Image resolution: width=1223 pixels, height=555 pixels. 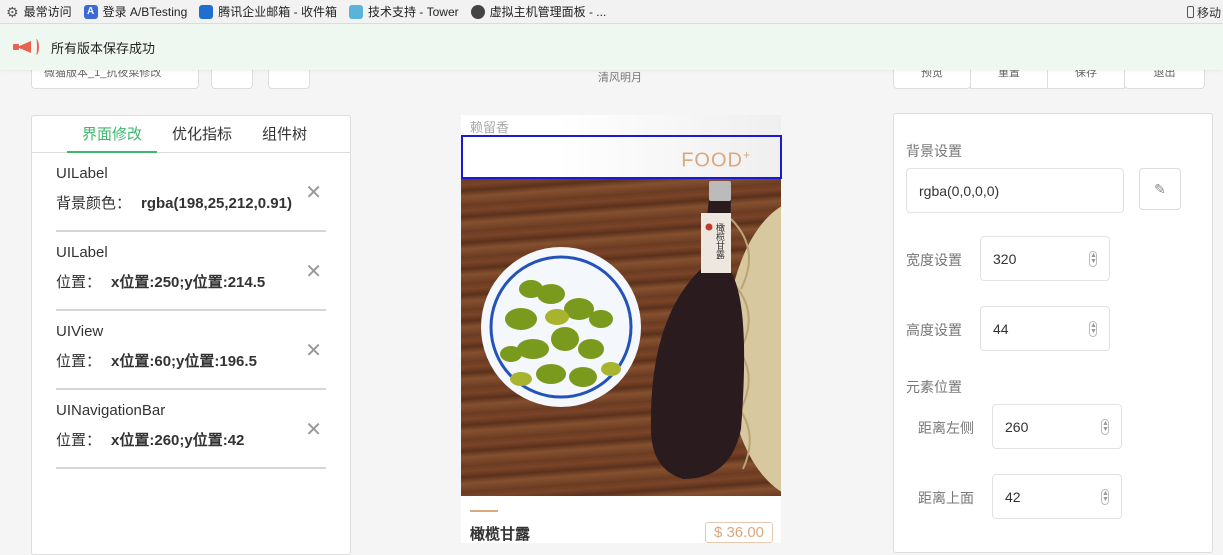 What do you see at coordinates (719, 241) in the screenshot?
I see `bottle-label: 橄榄甘露` at bounding box center [719, 241].